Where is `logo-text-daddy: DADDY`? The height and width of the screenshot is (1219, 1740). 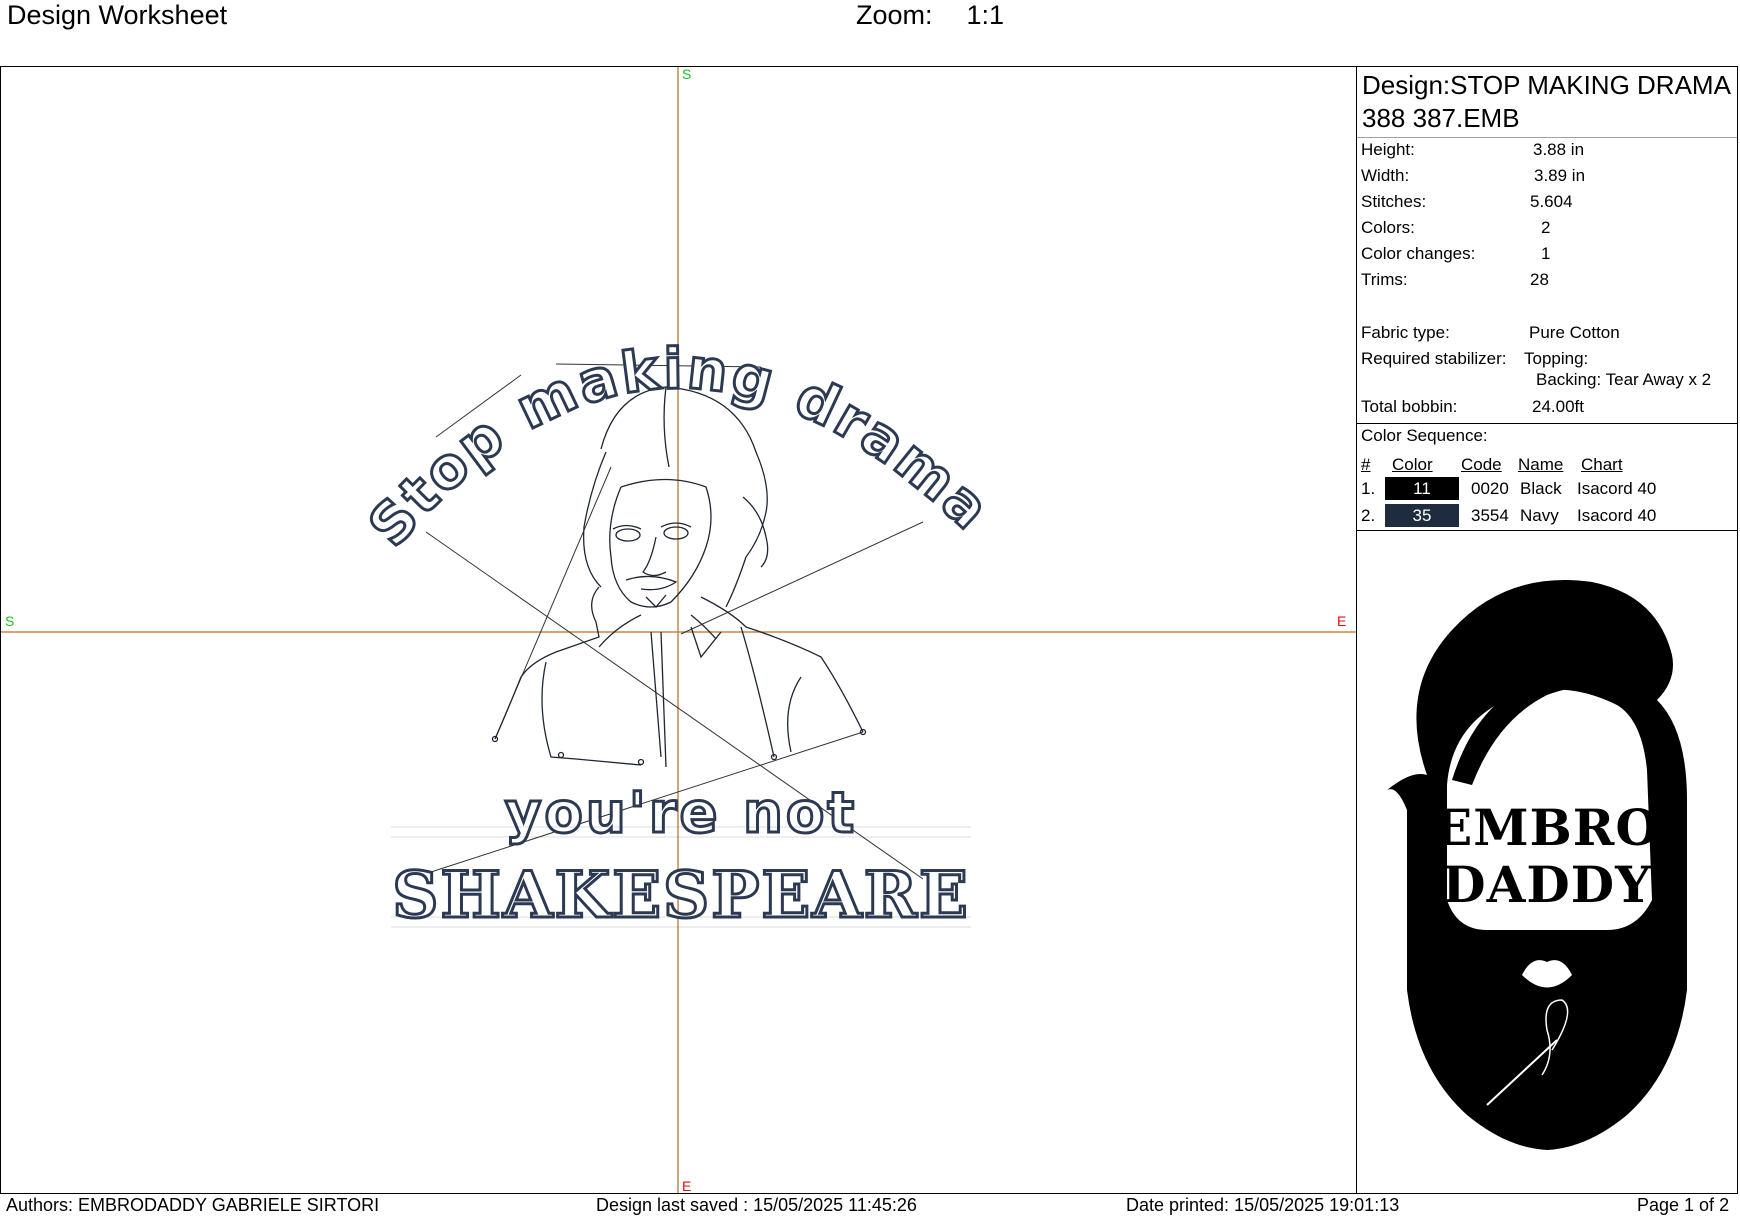 logo-text-daddy: DADDY is located at coordinates (1547, 884).